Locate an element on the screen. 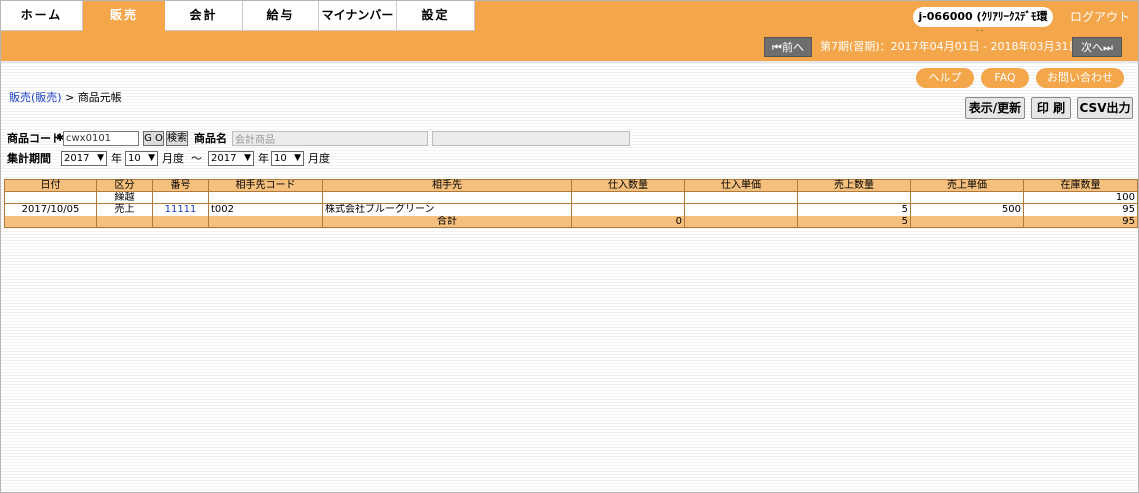 Image resolution: width=1139 pixels, height=493 pixels. tab-mynumber: マイナンバー is located at coordinates (358, 16).